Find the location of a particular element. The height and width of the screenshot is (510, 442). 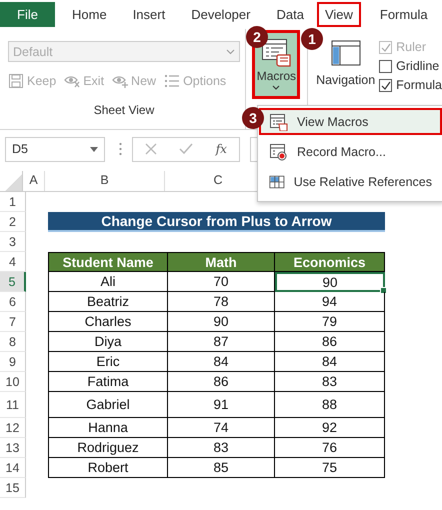

name-box: D5 is located at coordinates (55, 149).